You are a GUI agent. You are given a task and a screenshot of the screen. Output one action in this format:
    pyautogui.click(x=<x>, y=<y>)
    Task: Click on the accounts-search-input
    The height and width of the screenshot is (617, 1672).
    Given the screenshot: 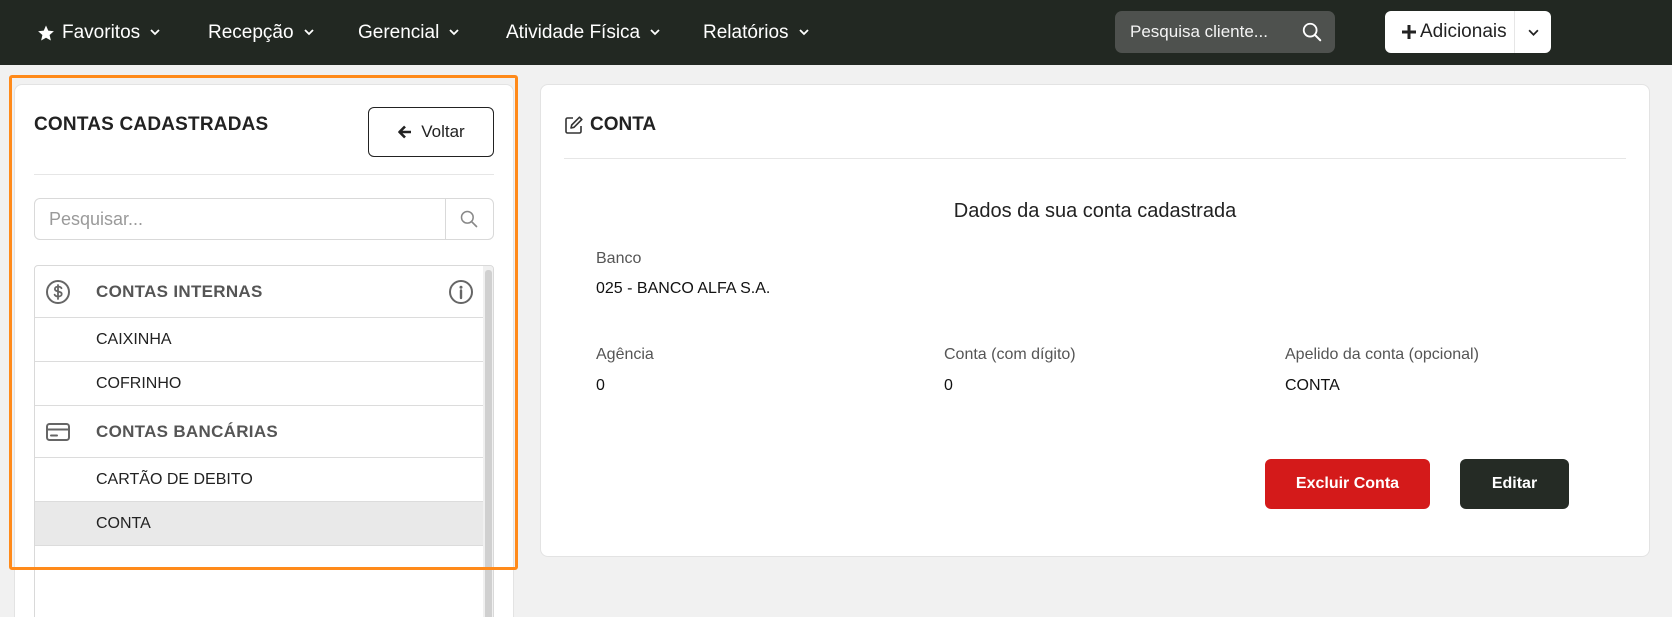 What is the action you would take?
    pyautogui.click(x=239, y=219)
    